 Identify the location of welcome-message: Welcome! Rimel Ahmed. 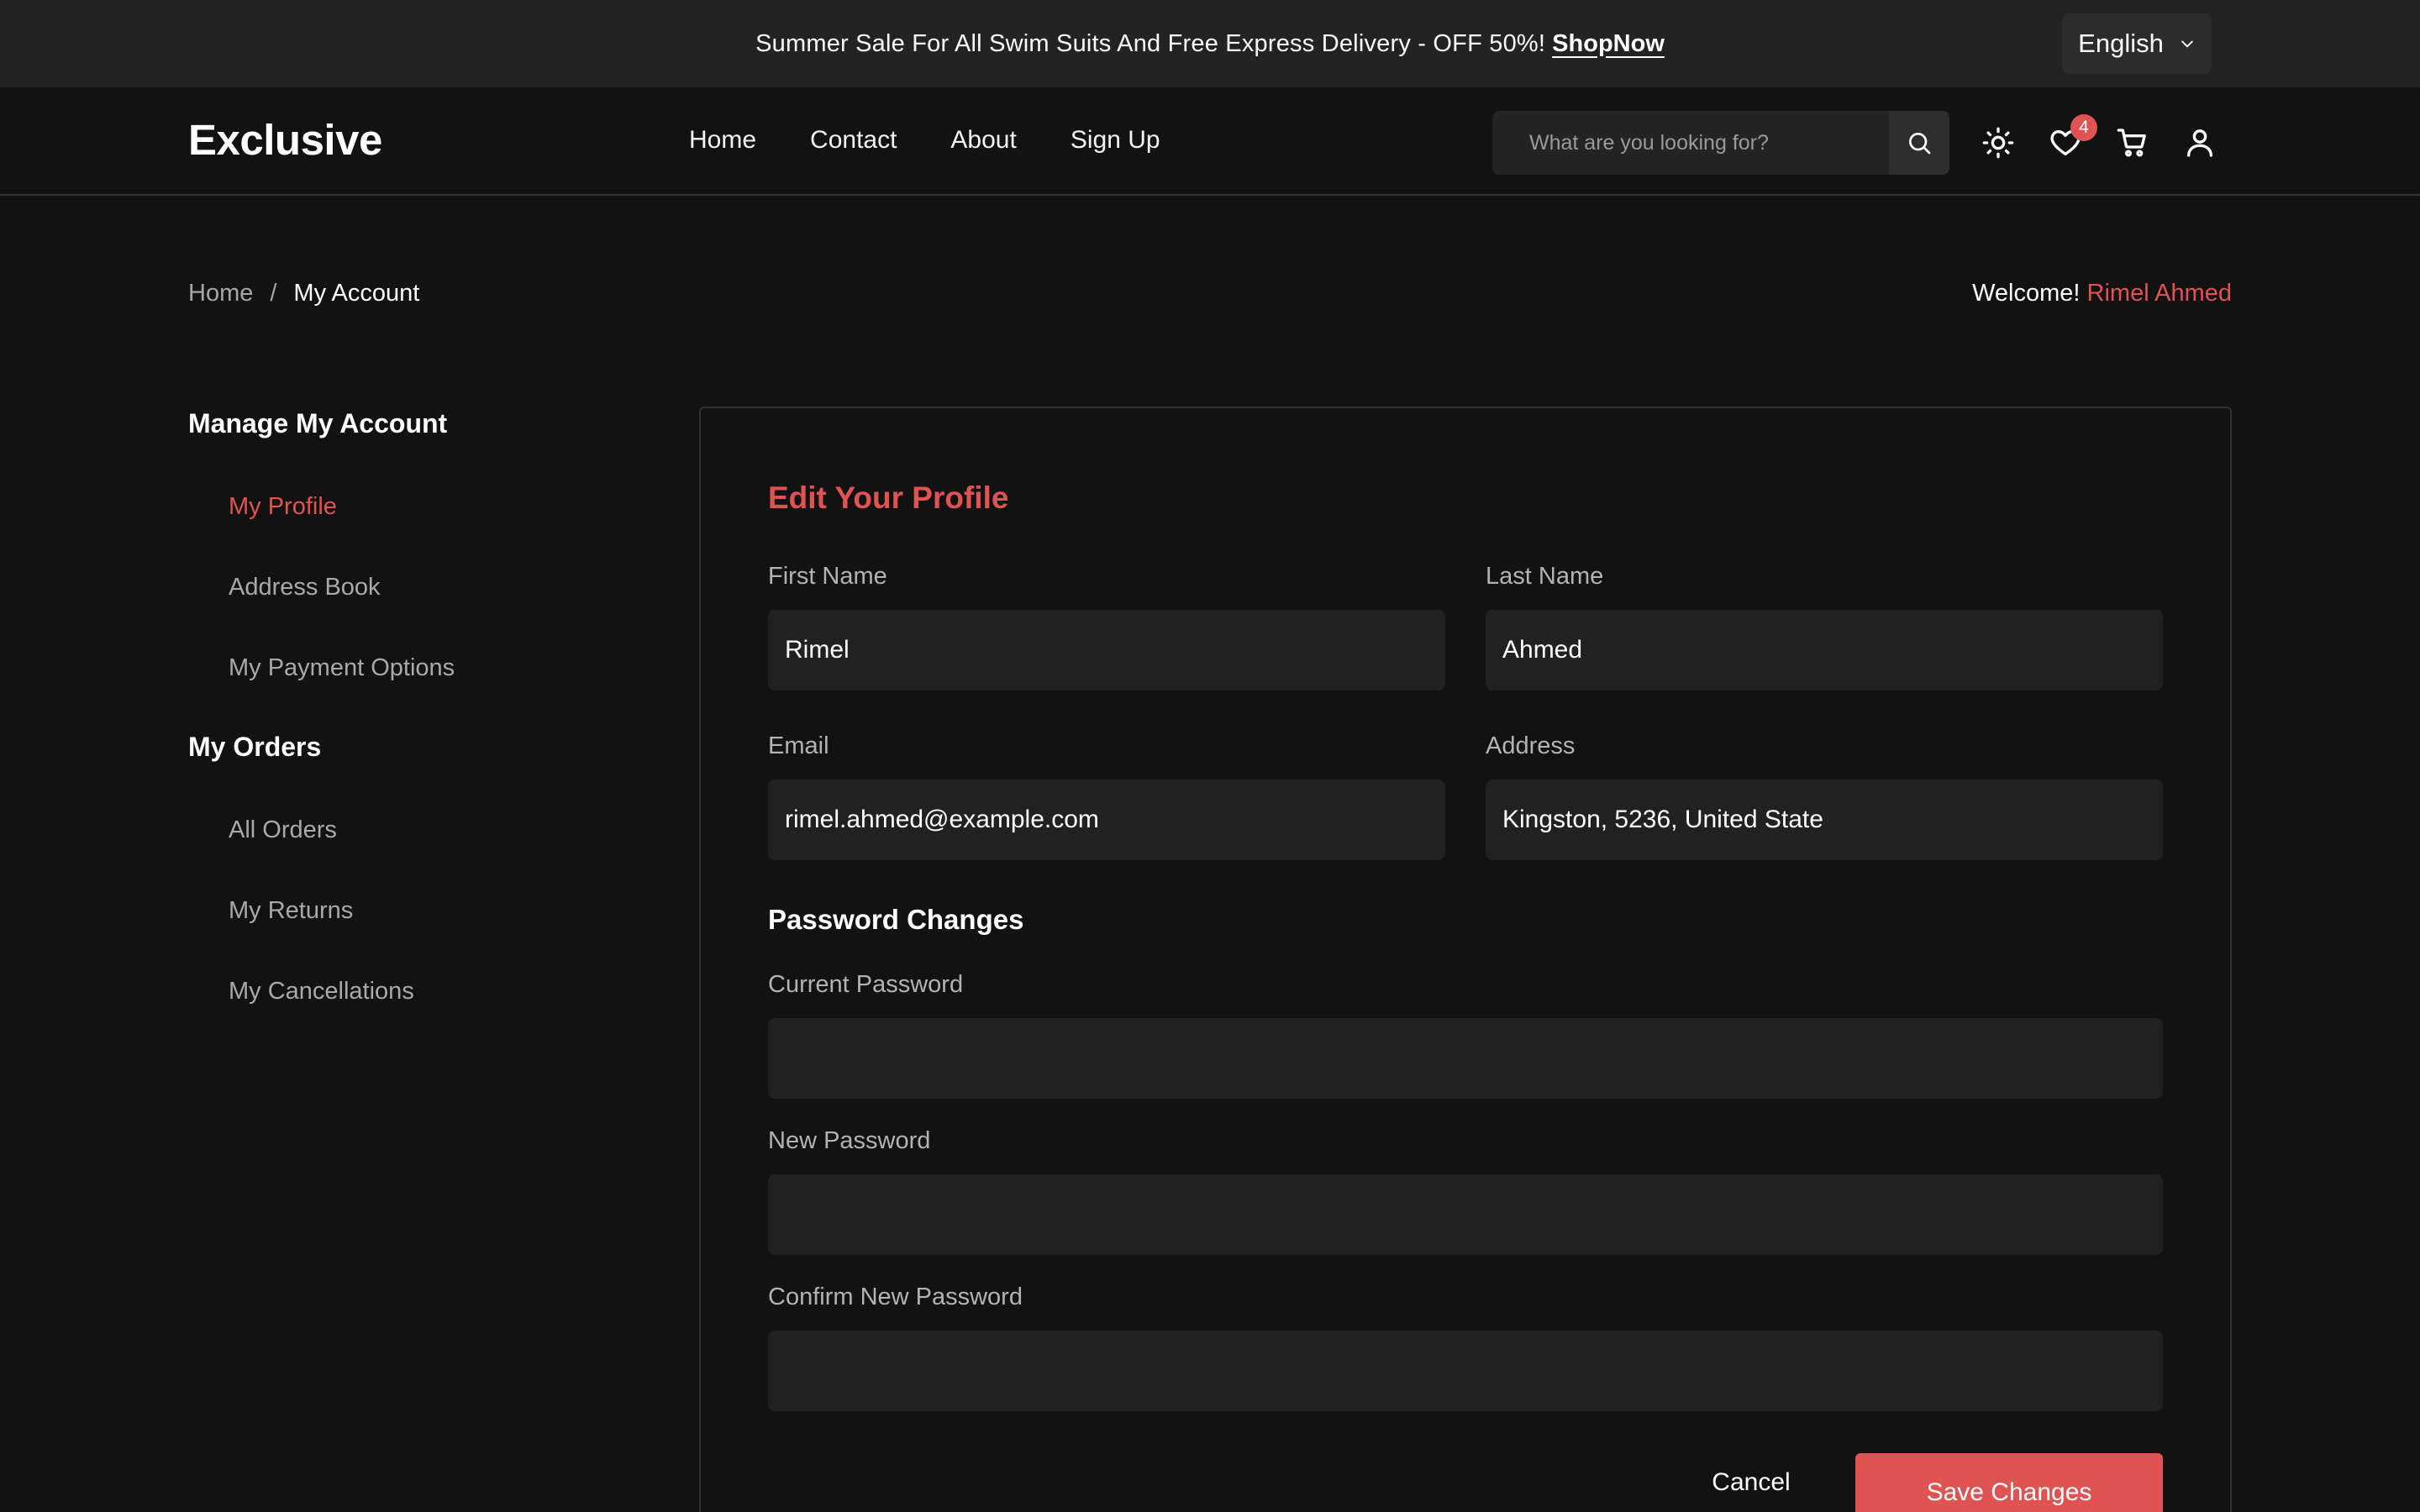
(2102, 293).